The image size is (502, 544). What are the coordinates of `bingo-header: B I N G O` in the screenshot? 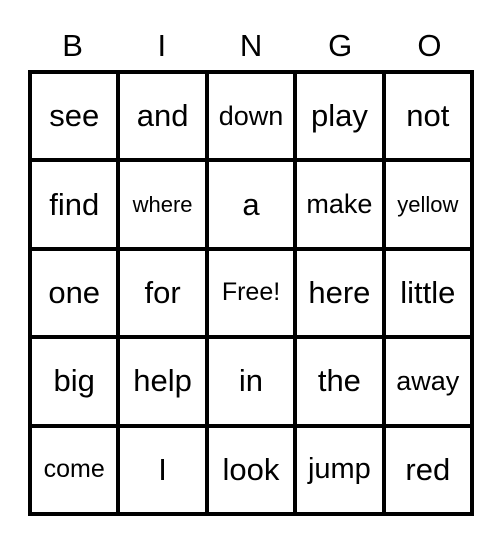 It's located at (251, 46).